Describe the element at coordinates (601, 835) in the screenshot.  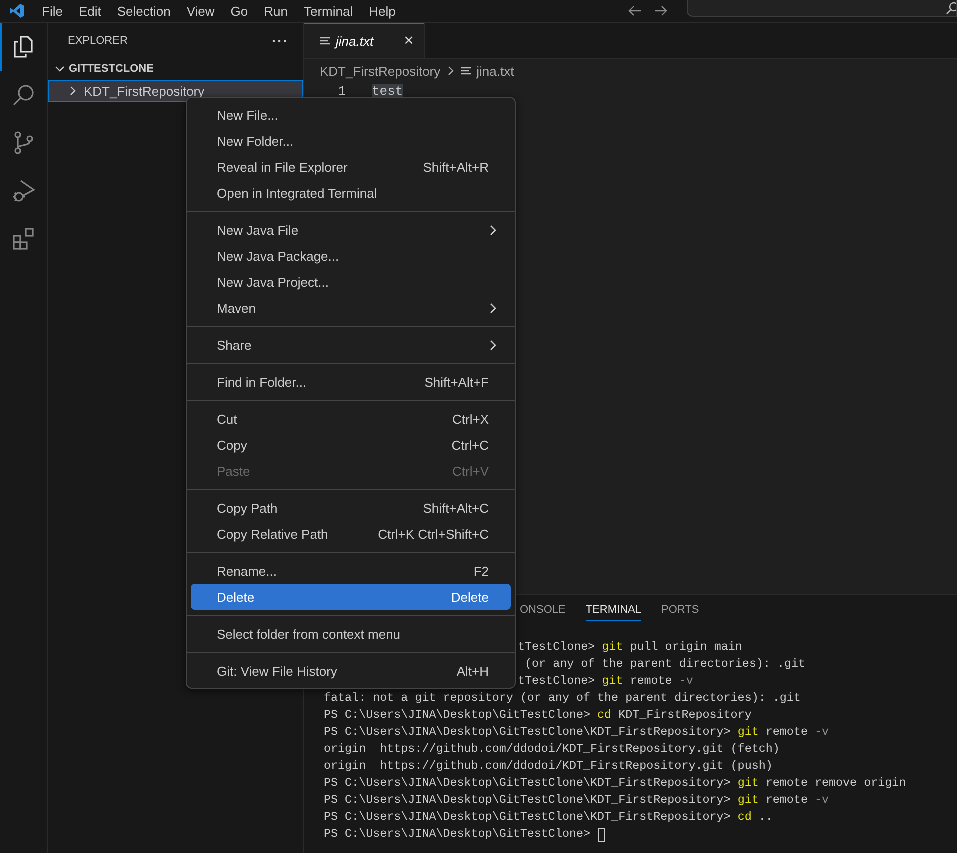
I see `terminal-cursor` at that location.